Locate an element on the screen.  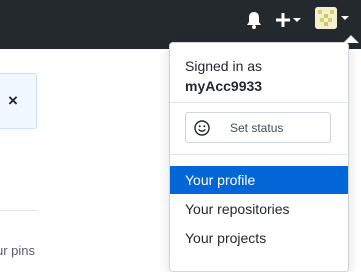
set-status-label: Set status is located at coordinates (257, 128).